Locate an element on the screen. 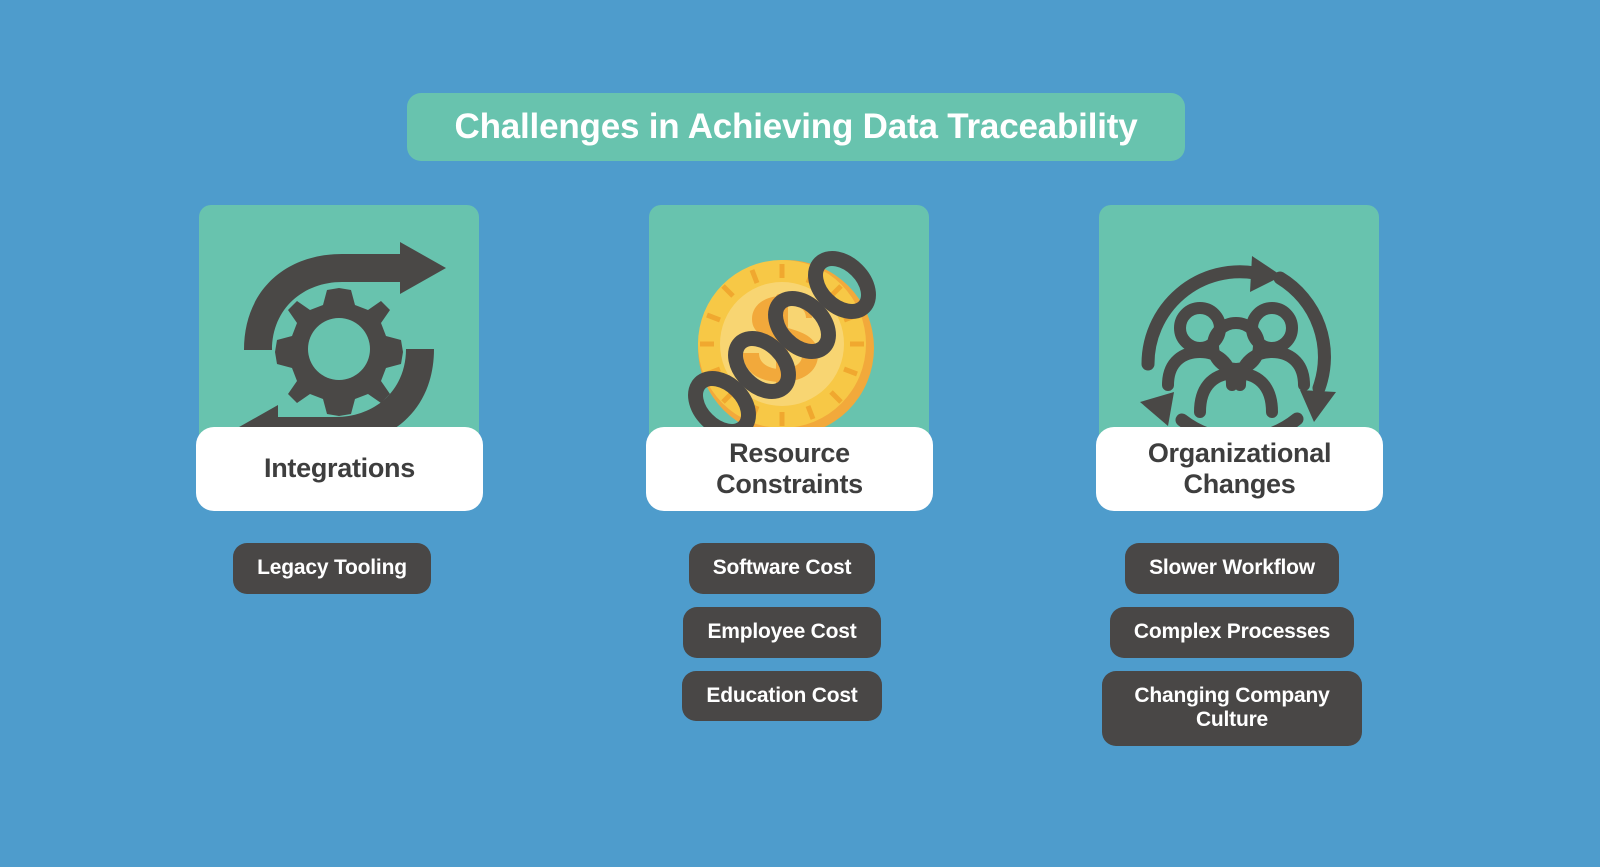 This screenshot has height=867, width=1600. challenge-column-integrations: Integrations Legacy Tooling is located at coordinates (335, 399).